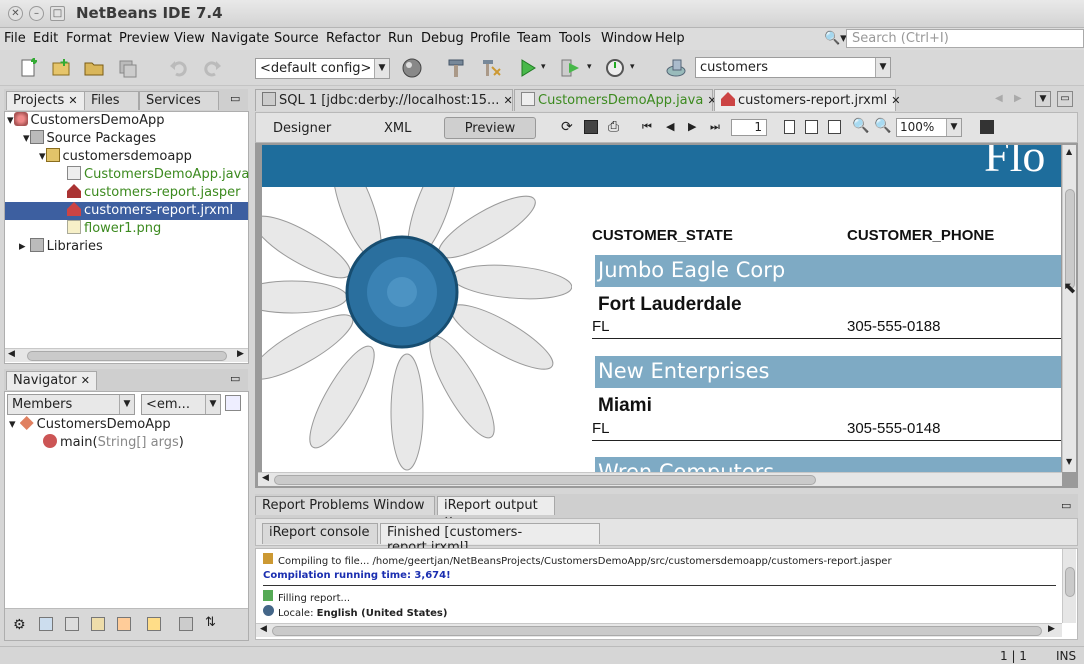 This screenshot has height=664, width=1084. I want to click on palette-sort-icon: ⇅, so click(210, 622).